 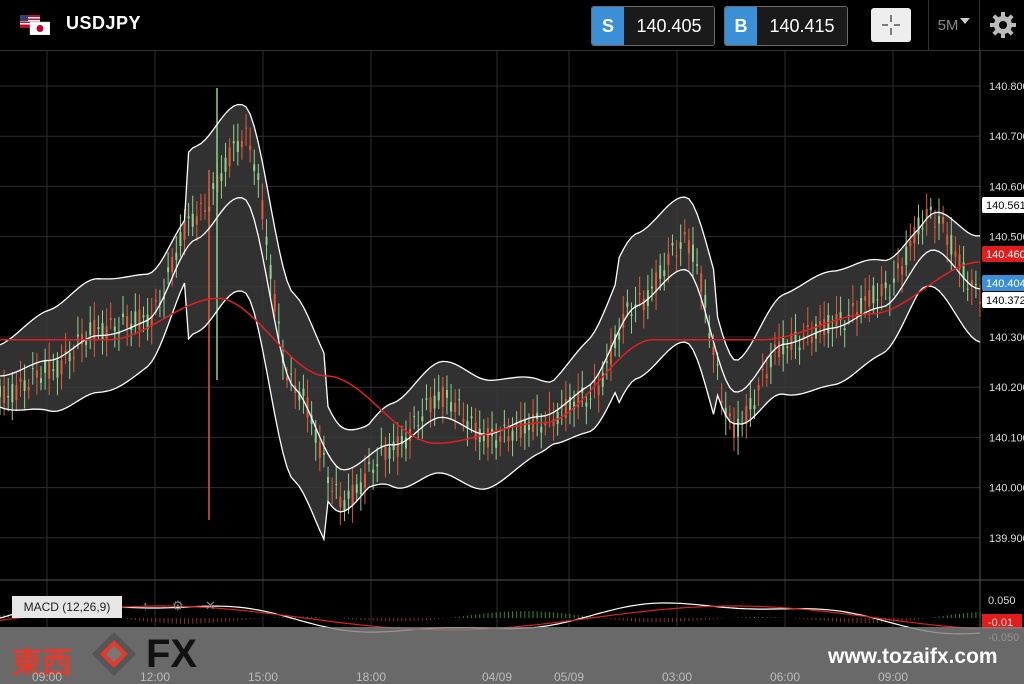 I want to click on price-tag: 140.404, so click(x=1005, y=284).